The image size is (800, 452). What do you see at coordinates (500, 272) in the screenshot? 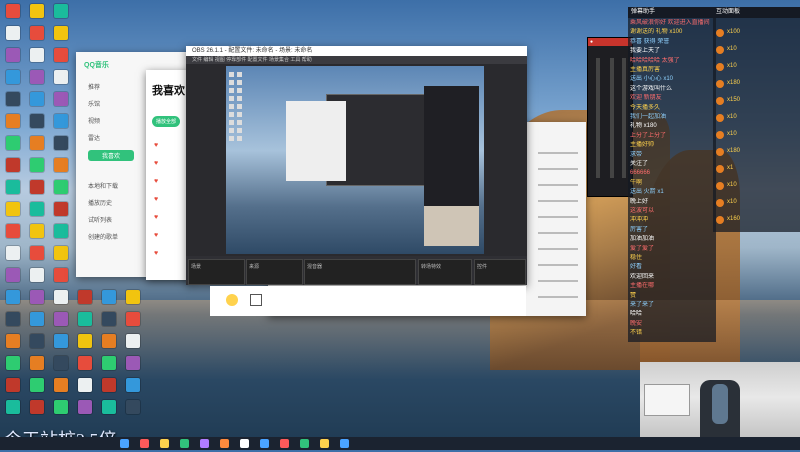
I see `obs-dock-panel: 控件` at bounding box center [500, 272].